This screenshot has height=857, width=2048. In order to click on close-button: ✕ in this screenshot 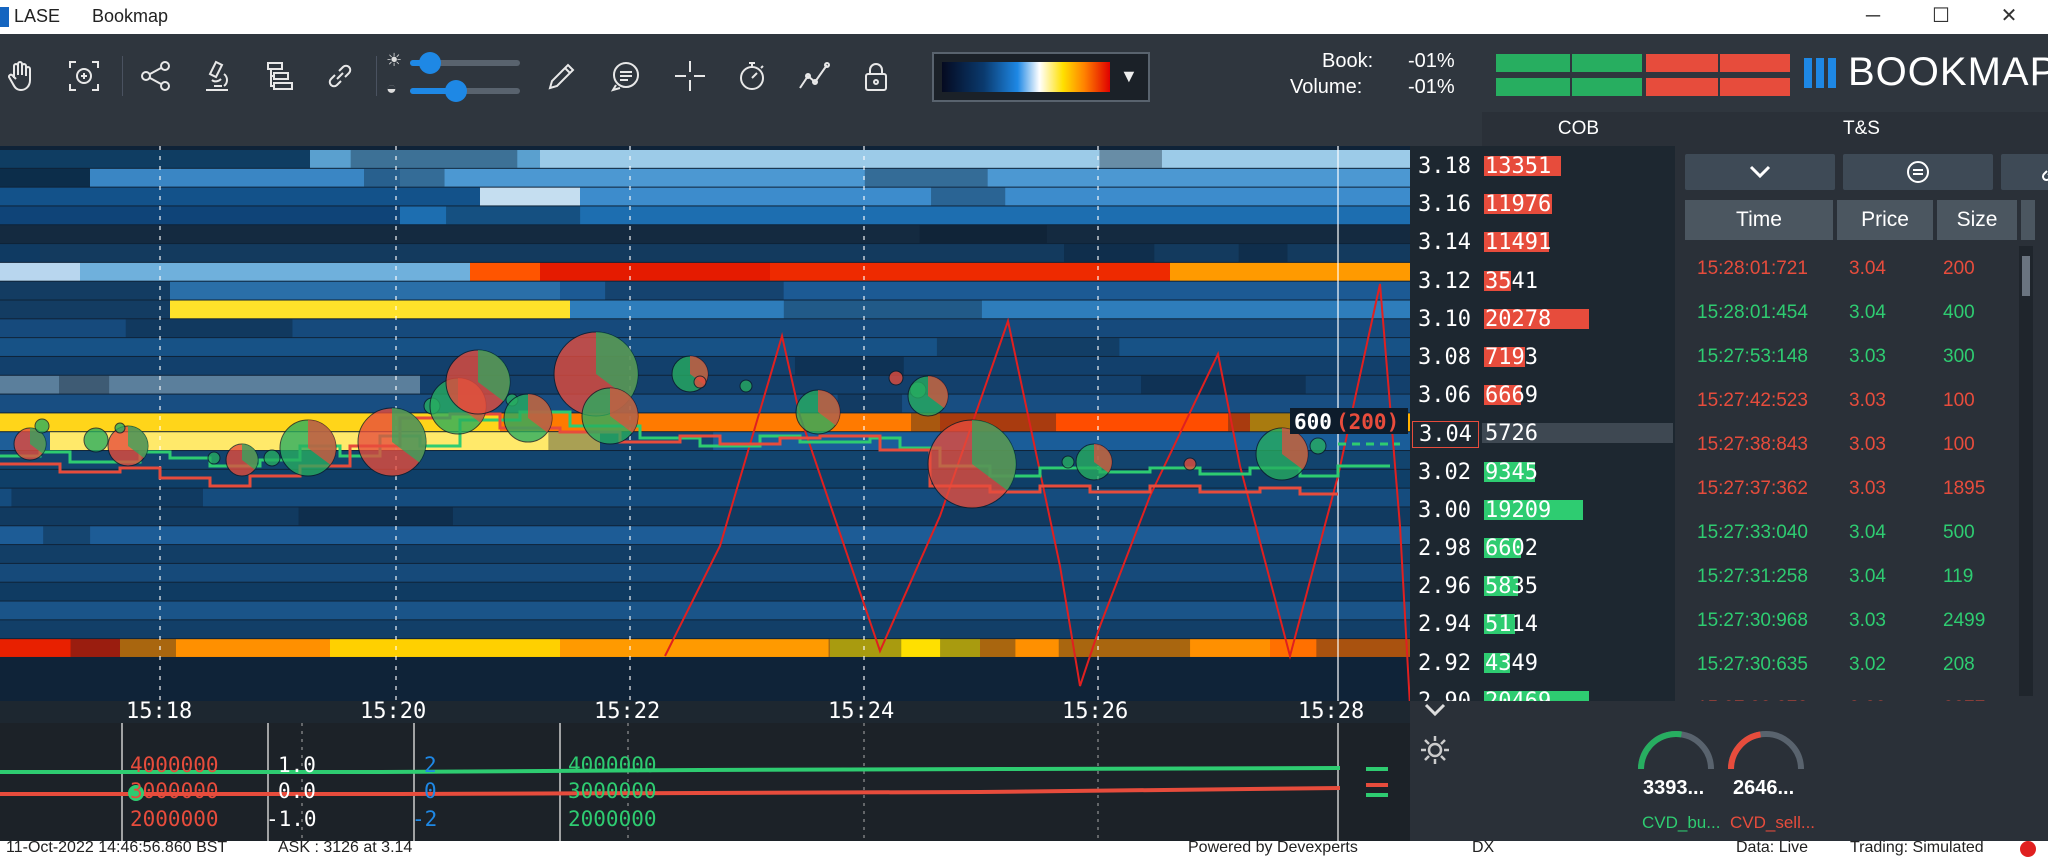, I will do `click(2009, 17)`.